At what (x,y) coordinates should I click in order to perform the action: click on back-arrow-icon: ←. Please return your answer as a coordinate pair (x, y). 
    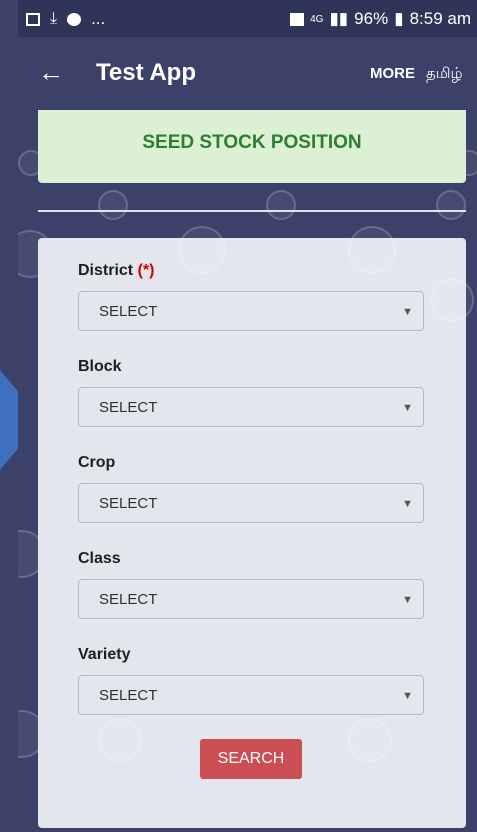
    Looking at the image, I should click on (51, 72).